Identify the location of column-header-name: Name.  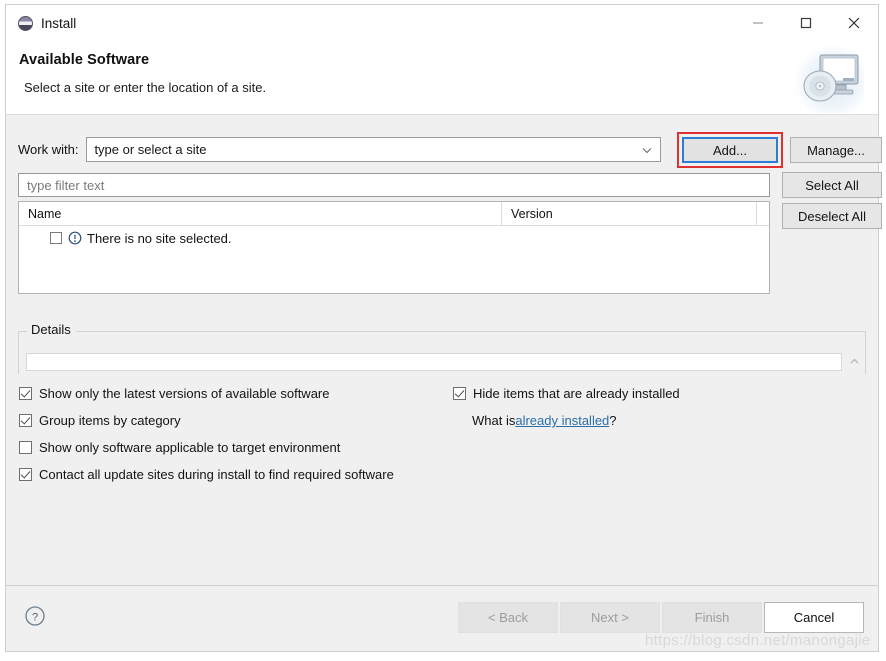
(260, 213).